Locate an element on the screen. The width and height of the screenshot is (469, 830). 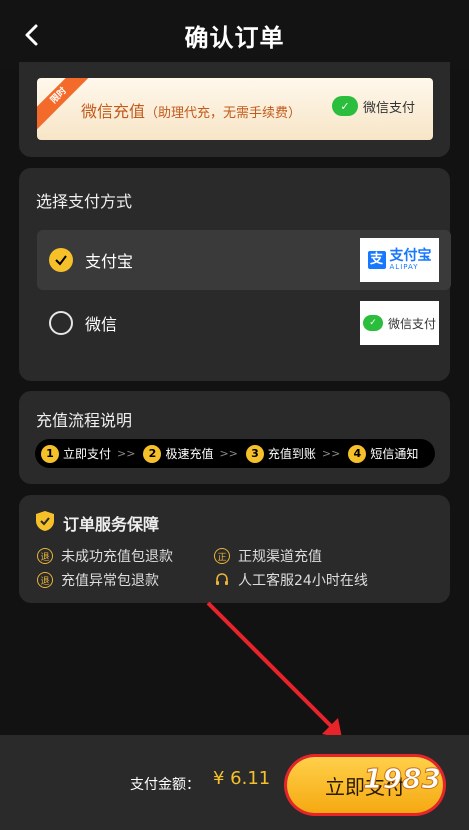
service-item-label: 人工客服24小时在线 is located at coordinates (303, 581).